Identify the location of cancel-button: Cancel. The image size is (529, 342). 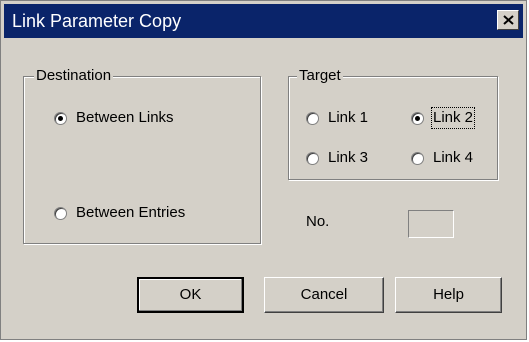
(324, 295).